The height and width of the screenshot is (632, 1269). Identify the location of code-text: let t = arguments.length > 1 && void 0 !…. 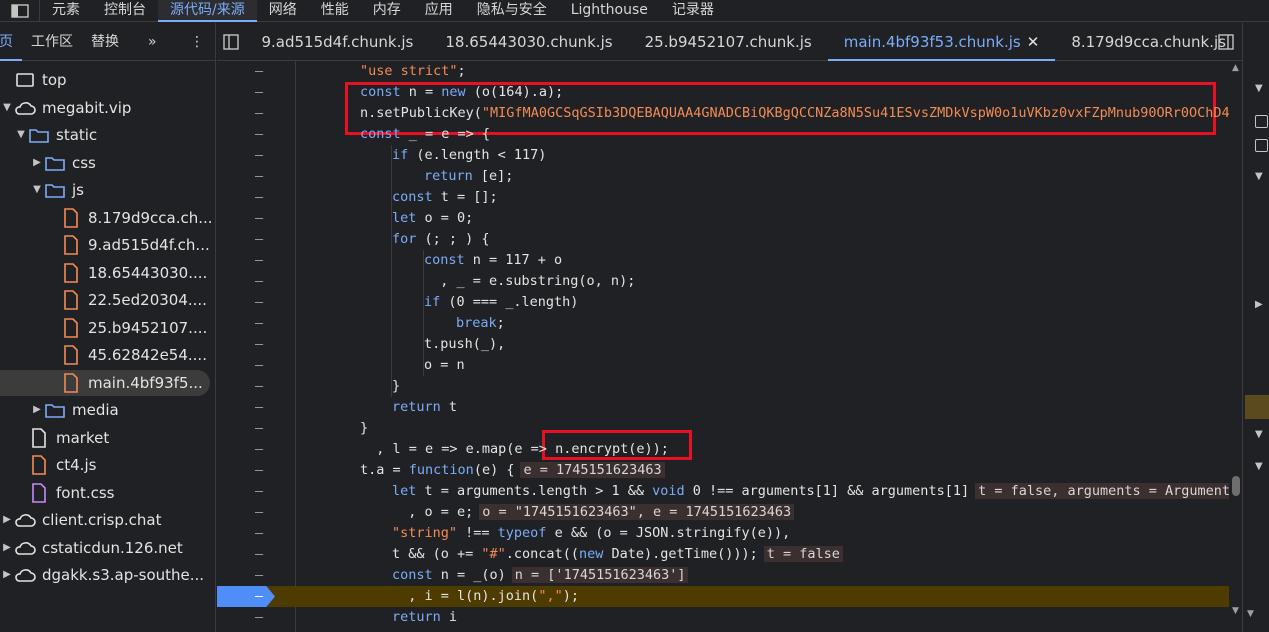
(813, 491).